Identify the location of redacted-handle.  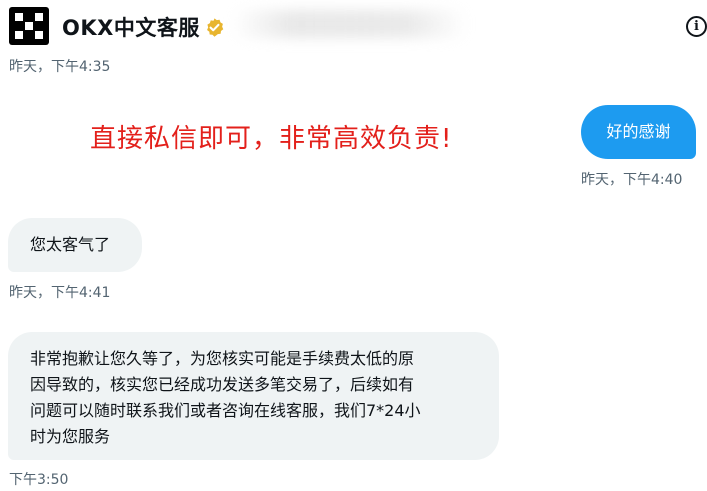
(349, 24).